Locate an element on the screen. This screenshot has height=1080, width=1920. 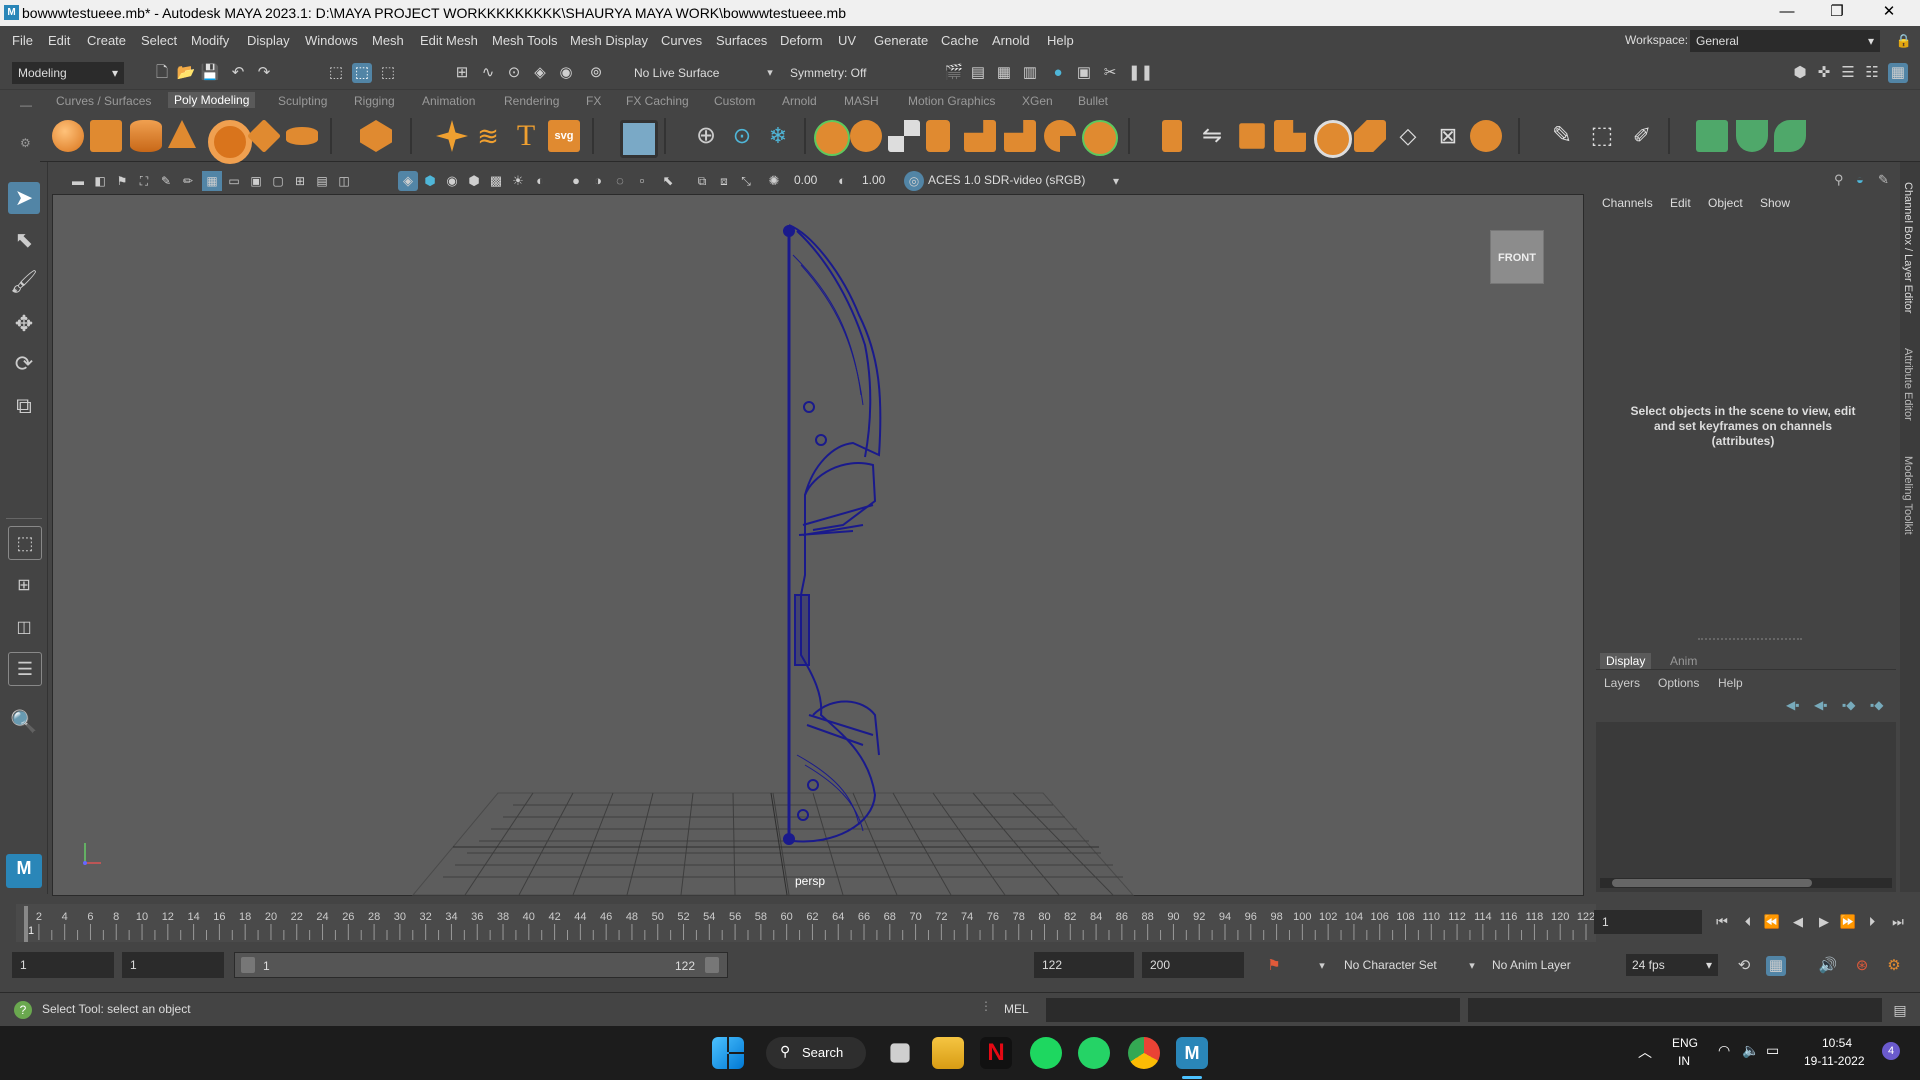
pin-icon: ⚲ is located at coordinates (1839, 180).